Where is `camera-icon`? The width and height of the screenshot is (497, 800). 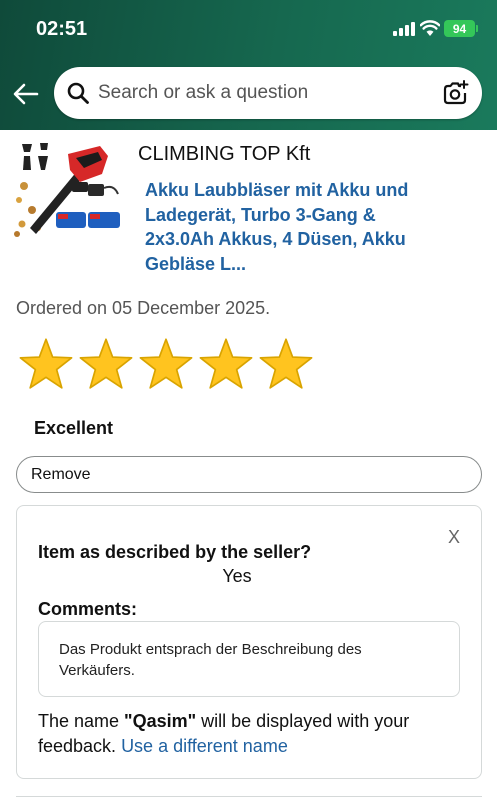 camera-icon is located at coordinates (455, 93).